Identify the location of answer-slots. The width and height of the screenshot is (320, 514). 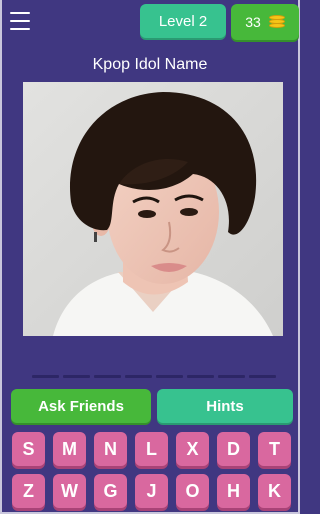
(154, 377).